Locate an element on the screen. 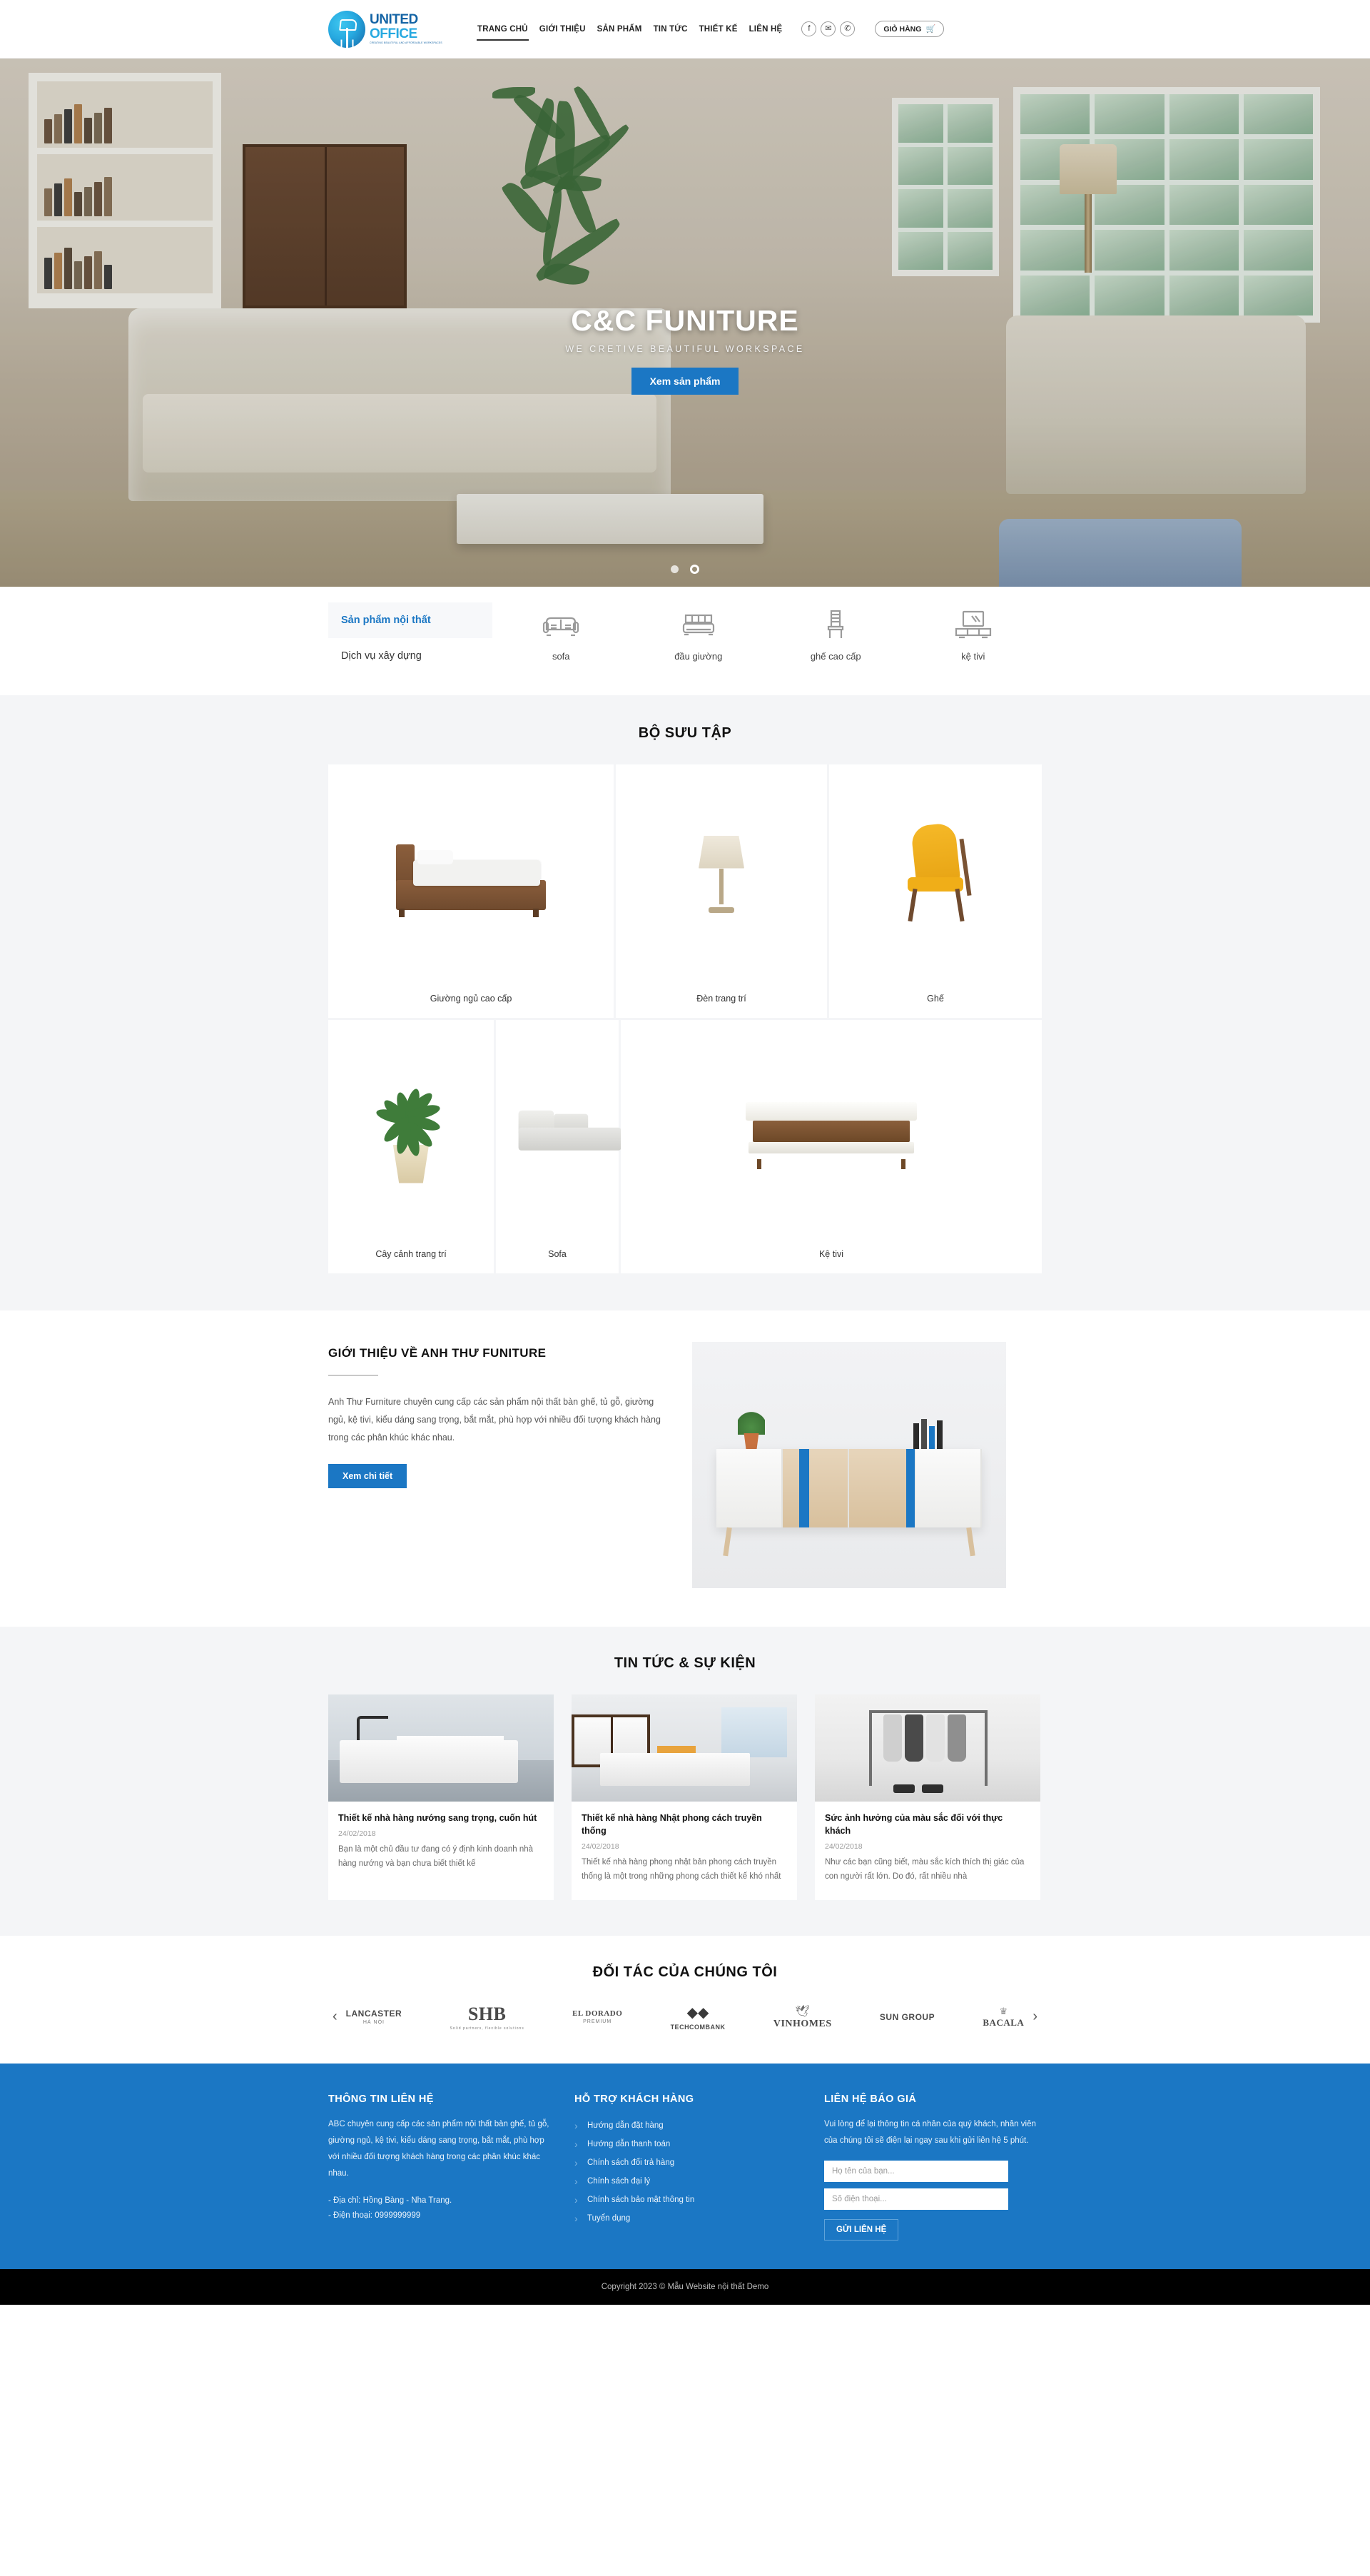 The height and width of the screenshot is (2576, 1370). about-detail-button: Xem chi tiết is located at coordinates (368, 1476).